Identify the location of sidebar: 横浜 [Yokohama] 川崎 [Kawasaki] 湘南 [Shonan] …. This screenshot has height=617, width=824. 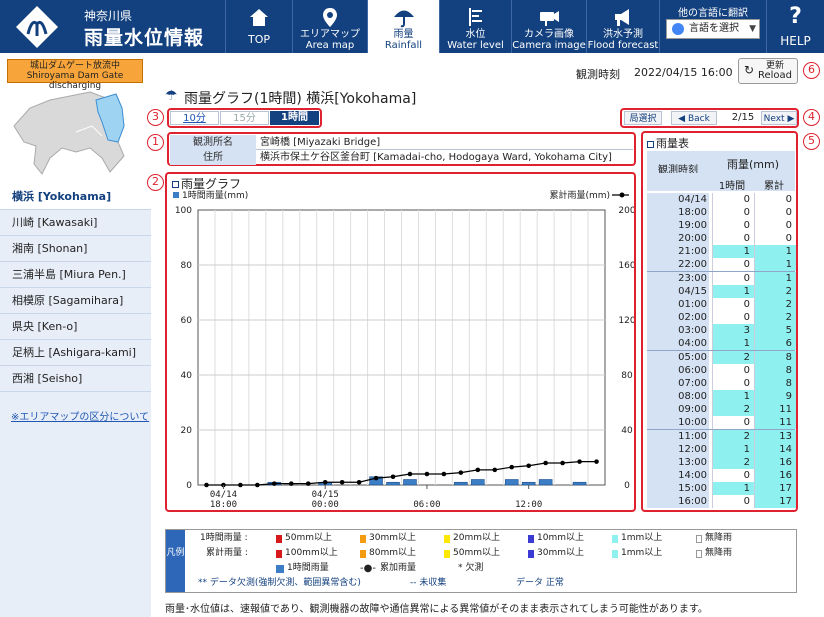
(75, 400).